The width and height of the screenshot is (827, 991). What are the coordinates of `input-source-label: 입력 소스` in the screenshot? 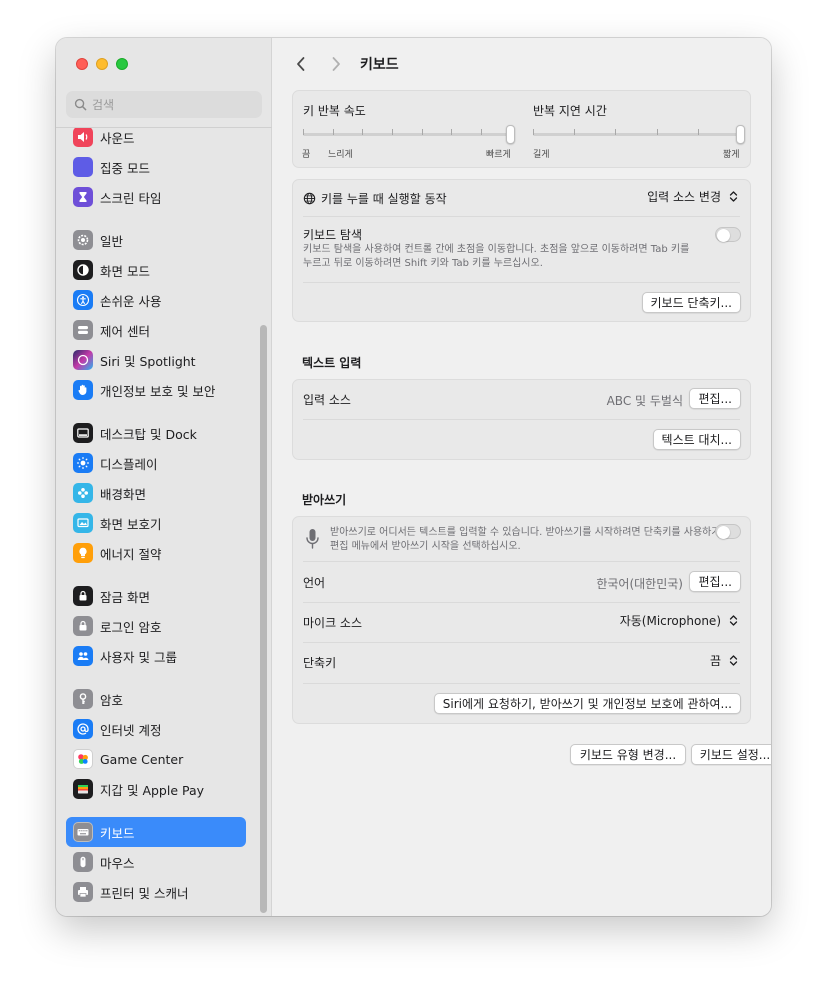 It's located at (327, 400).